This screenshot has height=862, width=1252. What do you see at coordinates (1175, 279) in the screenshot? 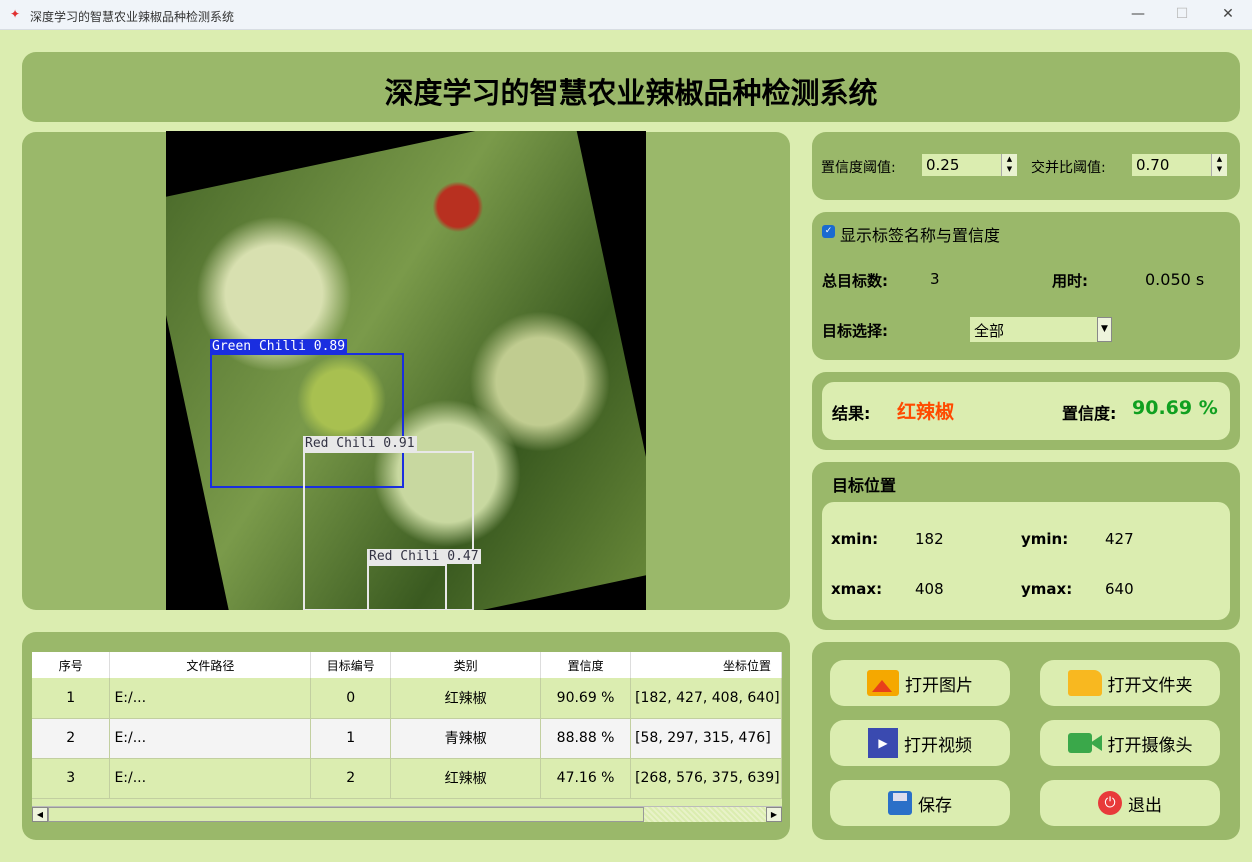
I see `time-value: 0.050 s` at bounding box center [1175, 279].